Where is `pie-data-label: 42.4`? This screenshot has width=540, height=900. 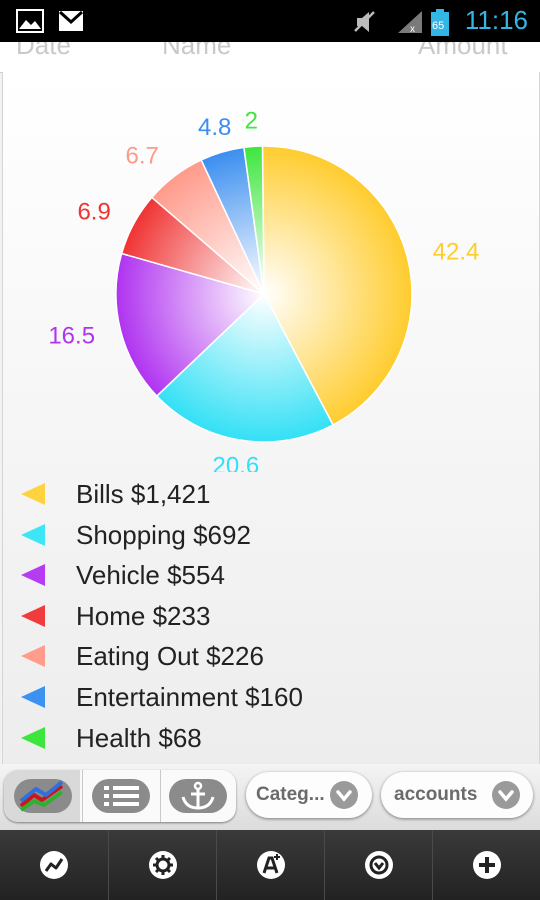 pie-data-label: 42.4 is located at coordinates (456, 251).